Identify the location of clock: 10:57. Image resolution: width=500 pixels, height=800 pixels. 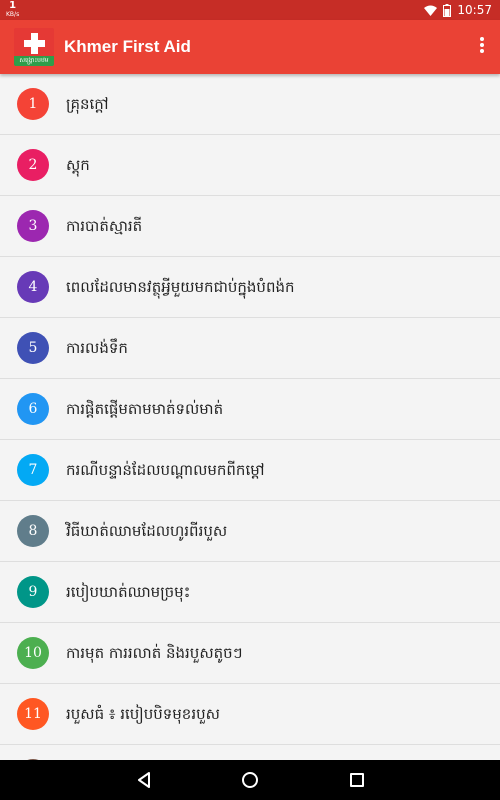
(474, 10).